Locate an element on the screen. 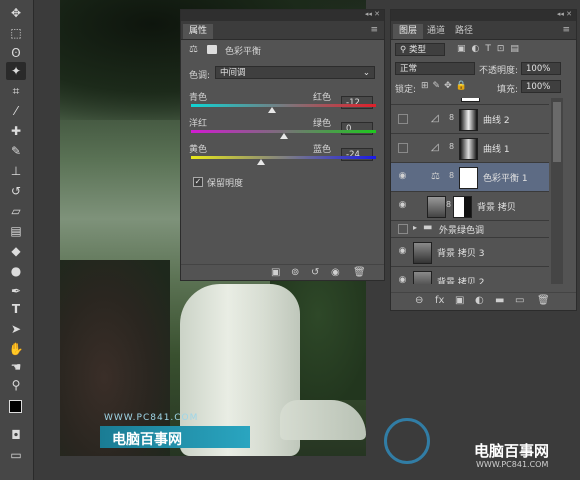 The image size is (580, 480). tone-select: 中间调 ⌄ is located at coordinates (295, 72).